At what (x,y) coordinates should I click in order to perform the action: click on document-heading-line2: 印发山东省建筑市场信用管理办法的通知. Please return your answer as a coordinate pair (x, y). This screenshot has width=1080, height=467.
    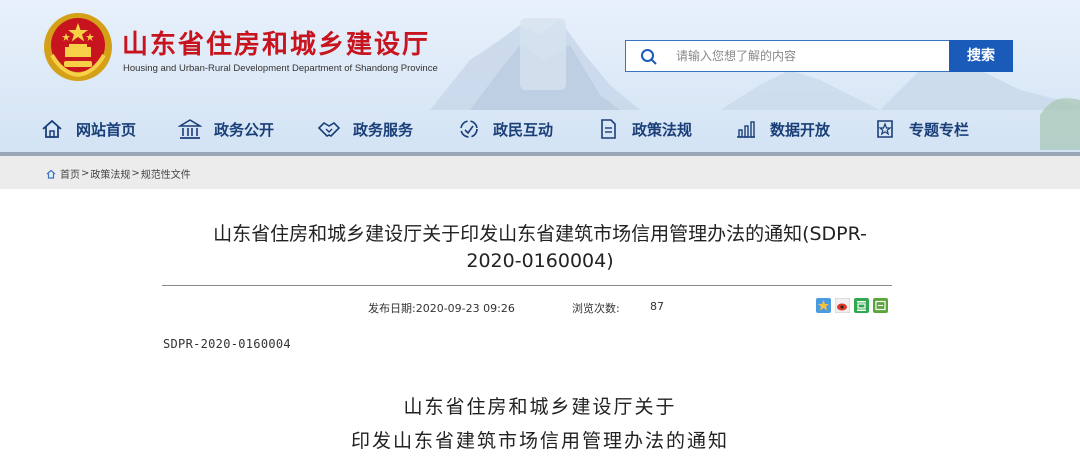
    Looking at the image, I should click on (539, 441).